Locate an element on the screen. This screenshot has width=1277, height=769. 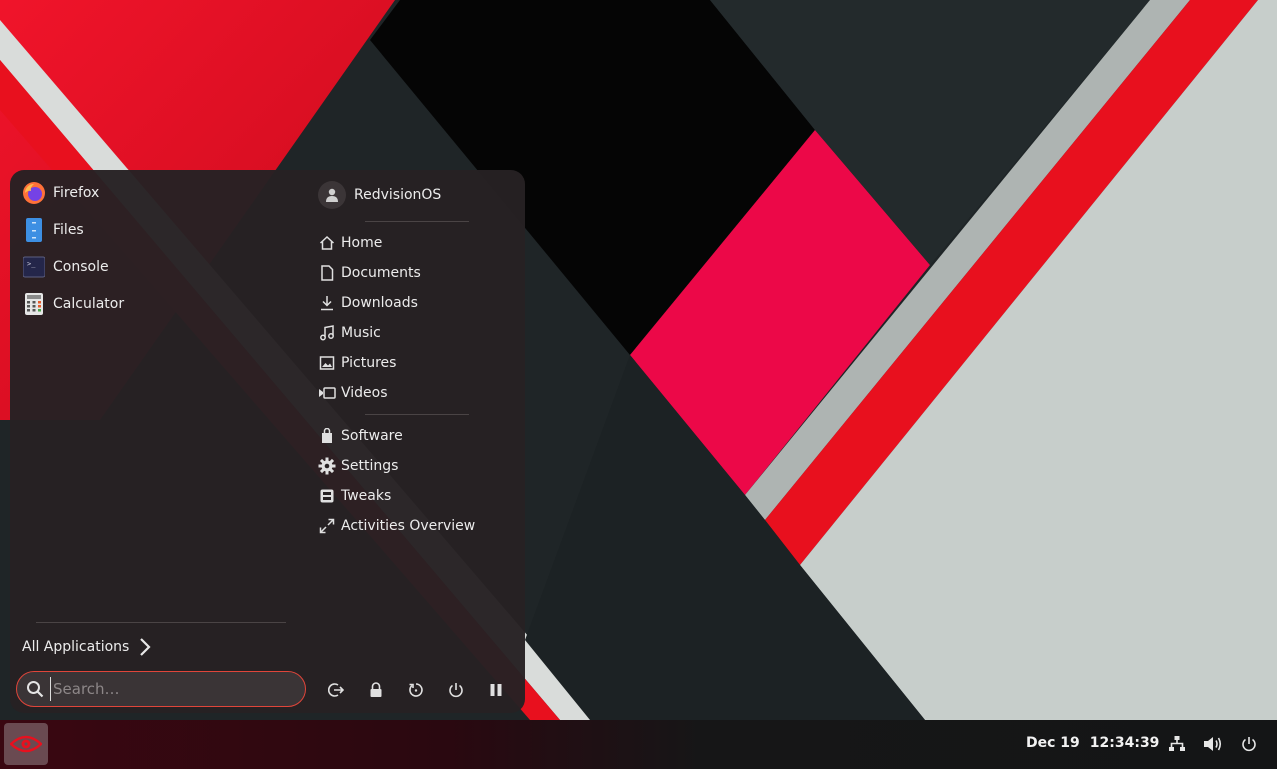
pause-icon is located at coordinates (496, 690).